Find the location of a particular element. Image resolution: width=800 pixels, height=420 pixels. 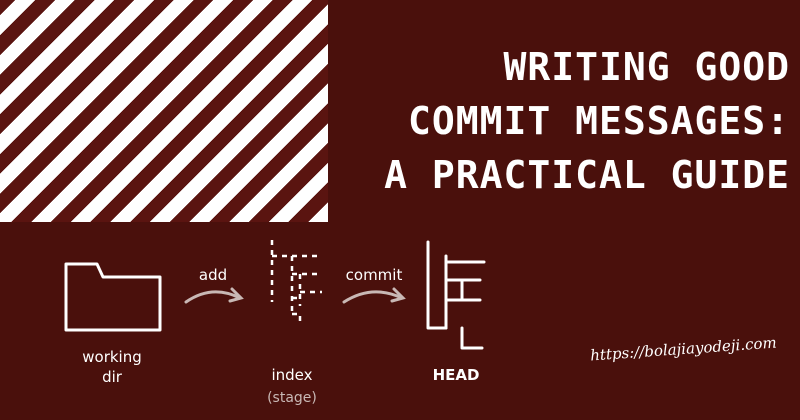

commit-arrow-icon is located at coordinates (374, 295).